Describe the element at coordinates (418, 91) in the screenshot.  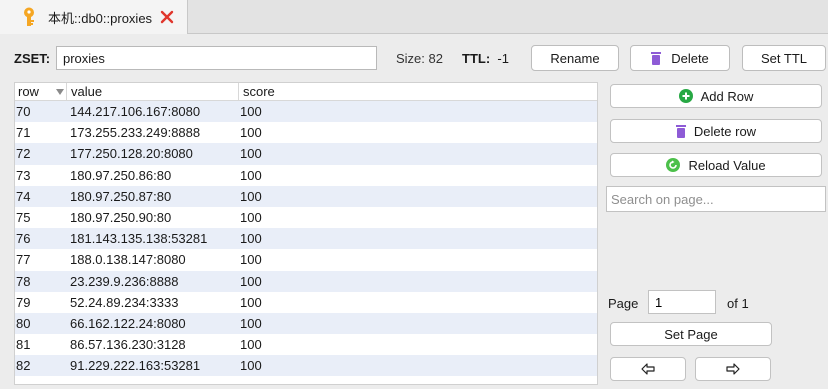
I see `column-header-score: score` at that location.